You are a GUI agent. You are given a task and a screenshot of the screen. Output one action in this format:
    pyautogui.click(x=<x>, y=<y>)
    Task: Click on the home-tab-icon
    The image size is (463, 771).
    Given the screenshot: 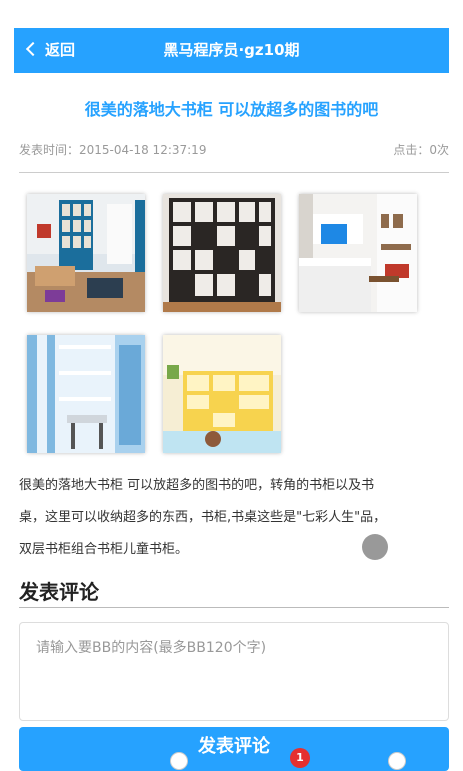 What is the action you would take?
    pyautogui.click(x=65, y=760)
    